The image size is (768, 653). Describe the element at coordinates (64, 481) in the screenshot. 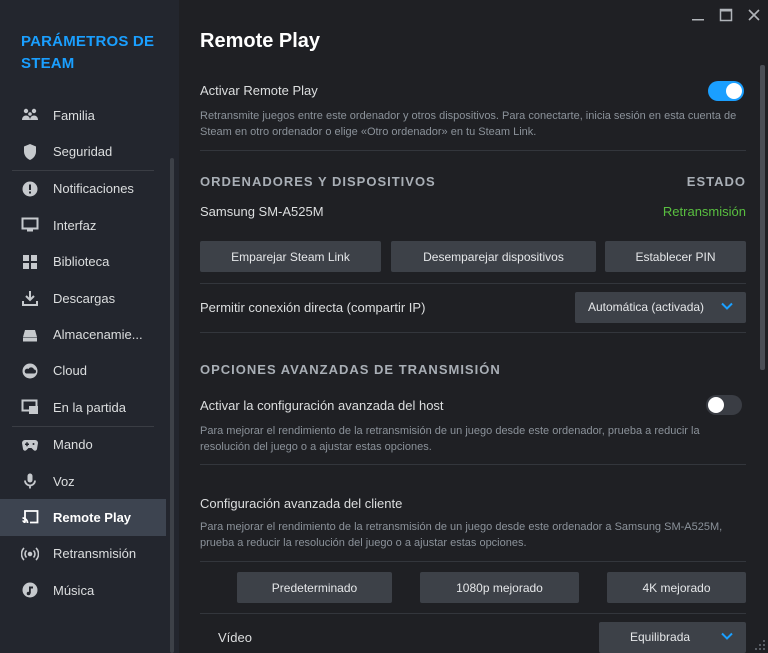

I see `sidebar-item-label: Voz` at that location.